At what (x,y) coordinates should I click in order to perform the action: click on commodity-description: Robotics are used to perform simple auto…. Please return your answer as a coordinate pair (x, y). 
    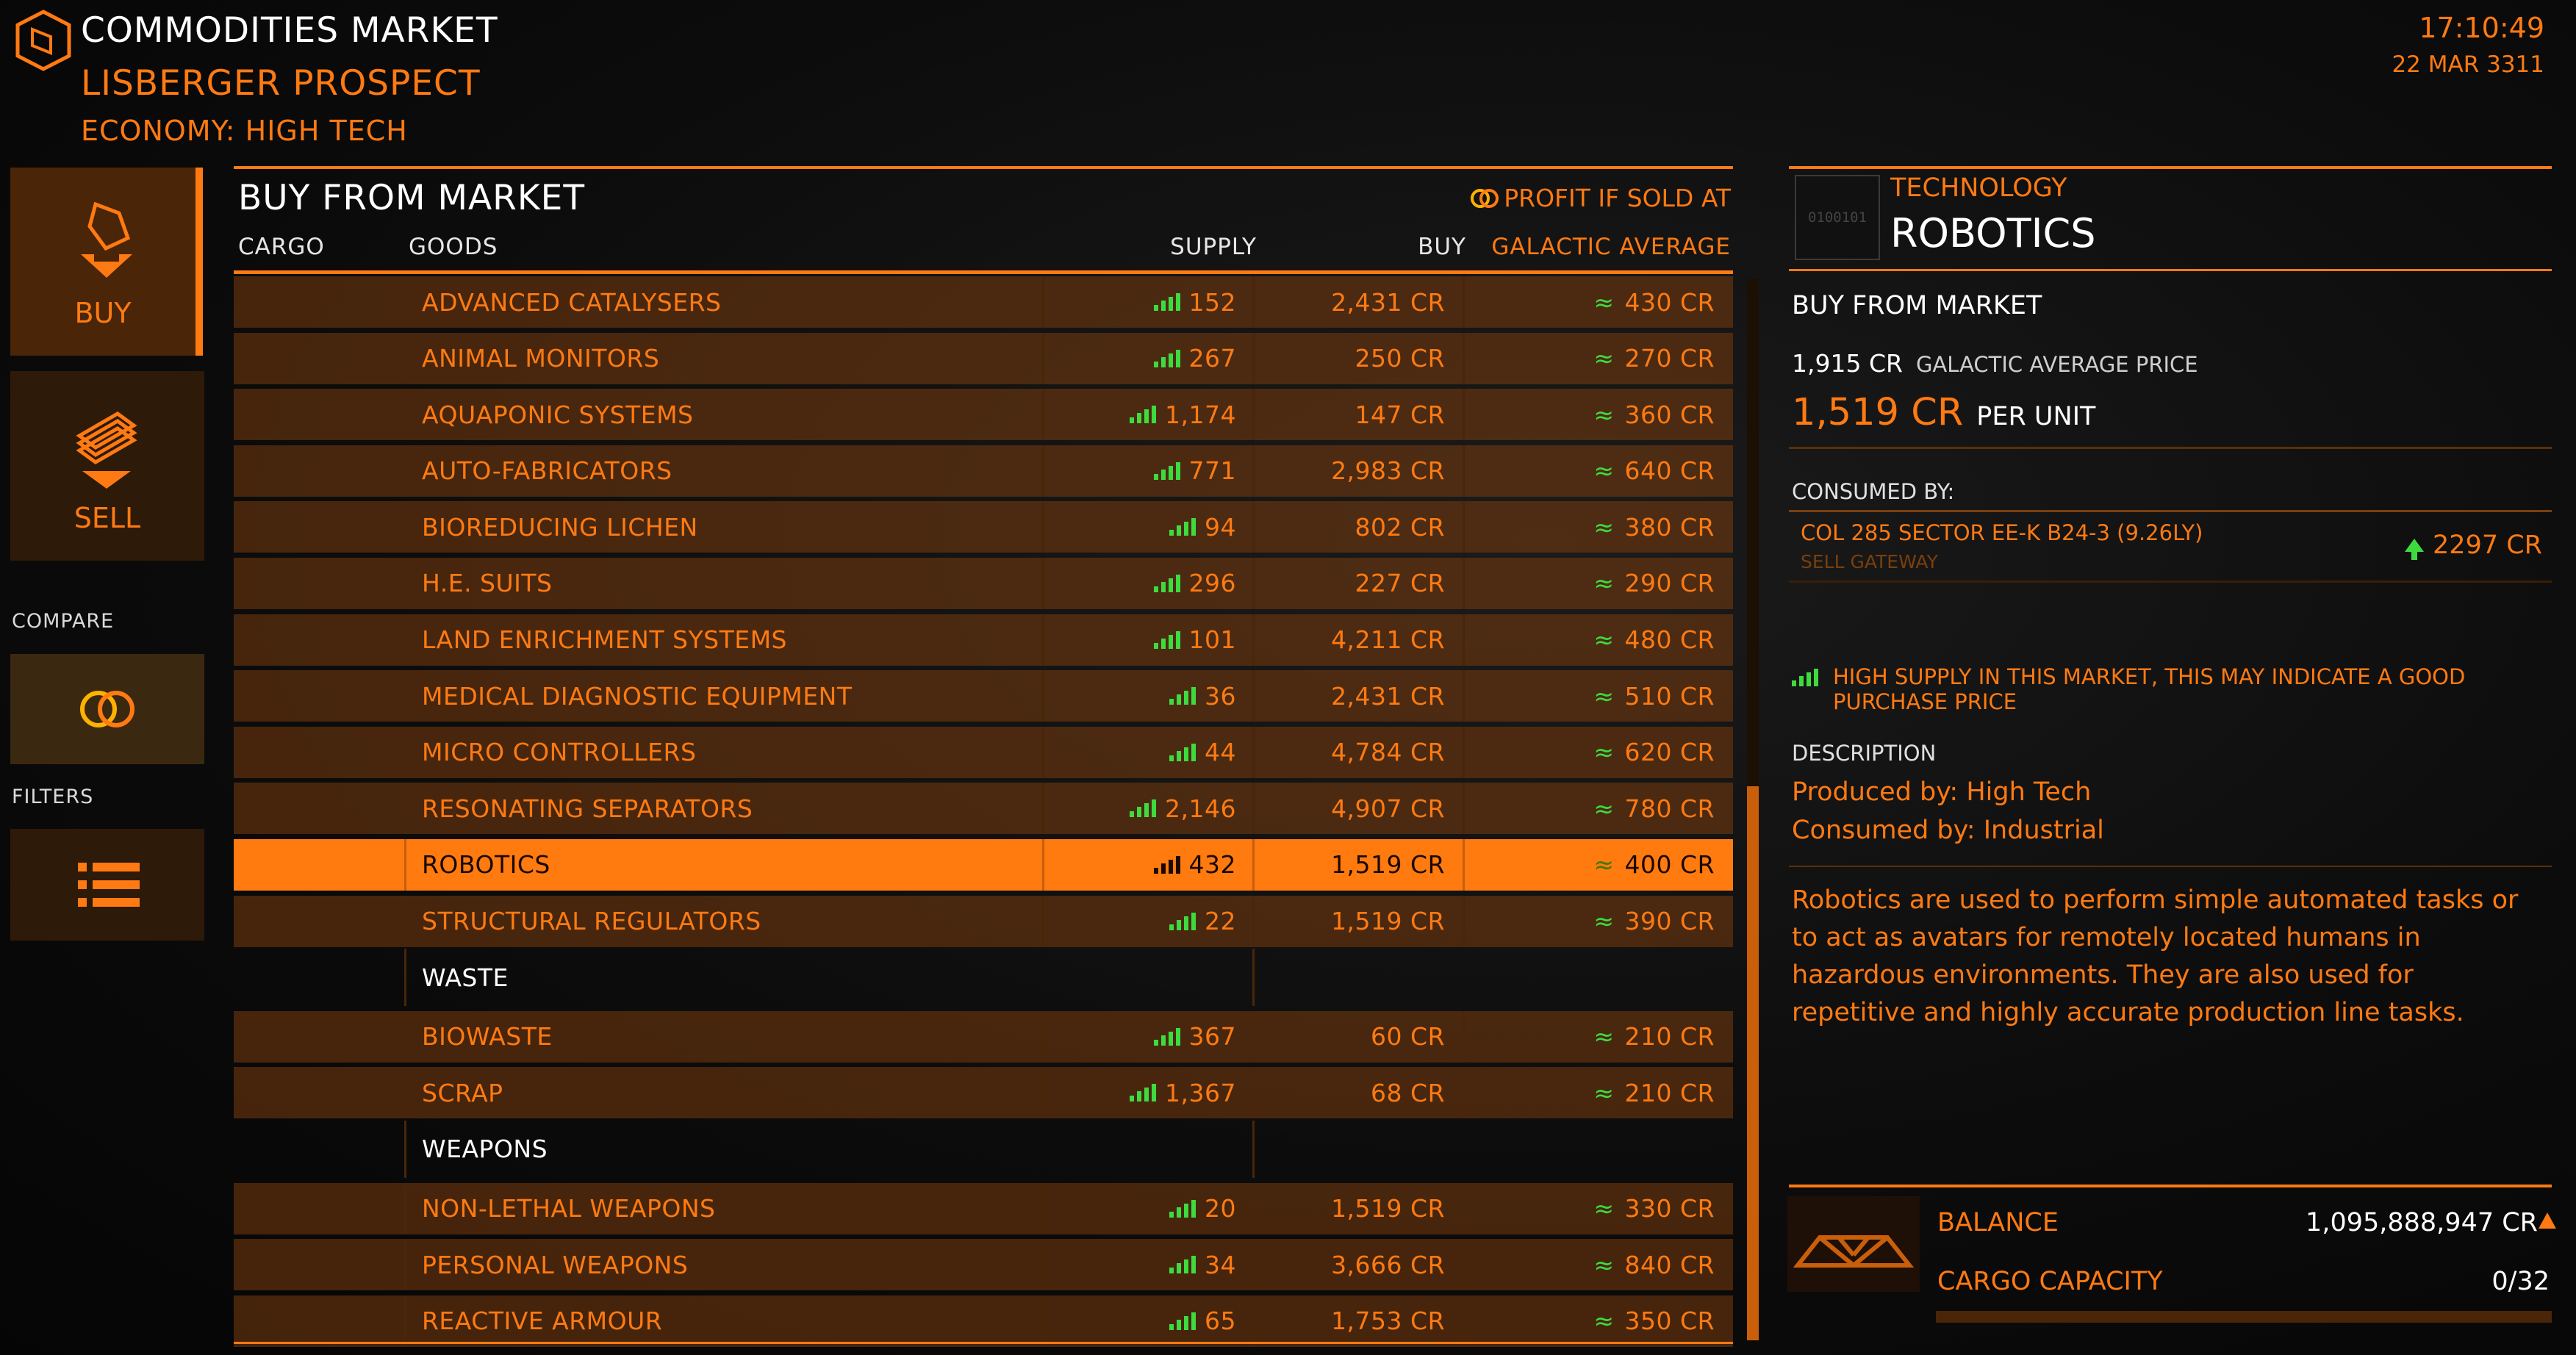
    Looking at the image, I should click on (2155, 956).